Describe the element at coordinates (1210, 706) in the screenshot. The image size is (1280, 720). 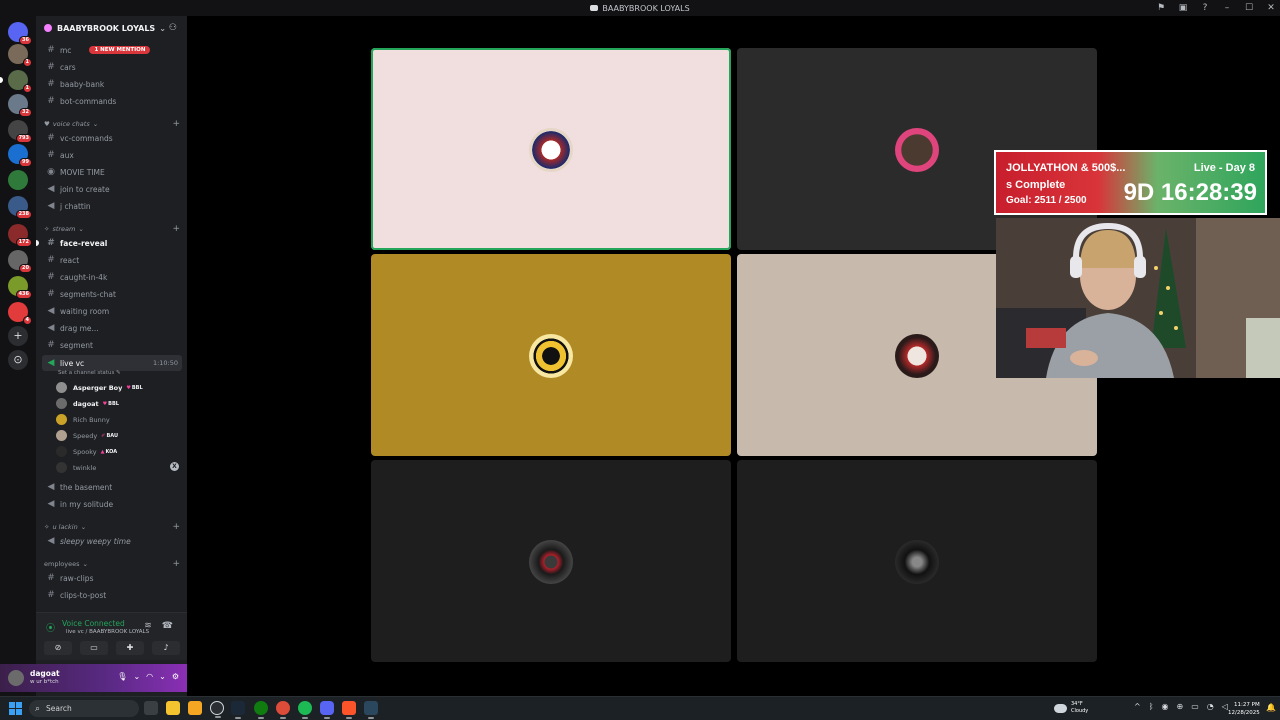
I see `wifi-icon: ◔` at that location.